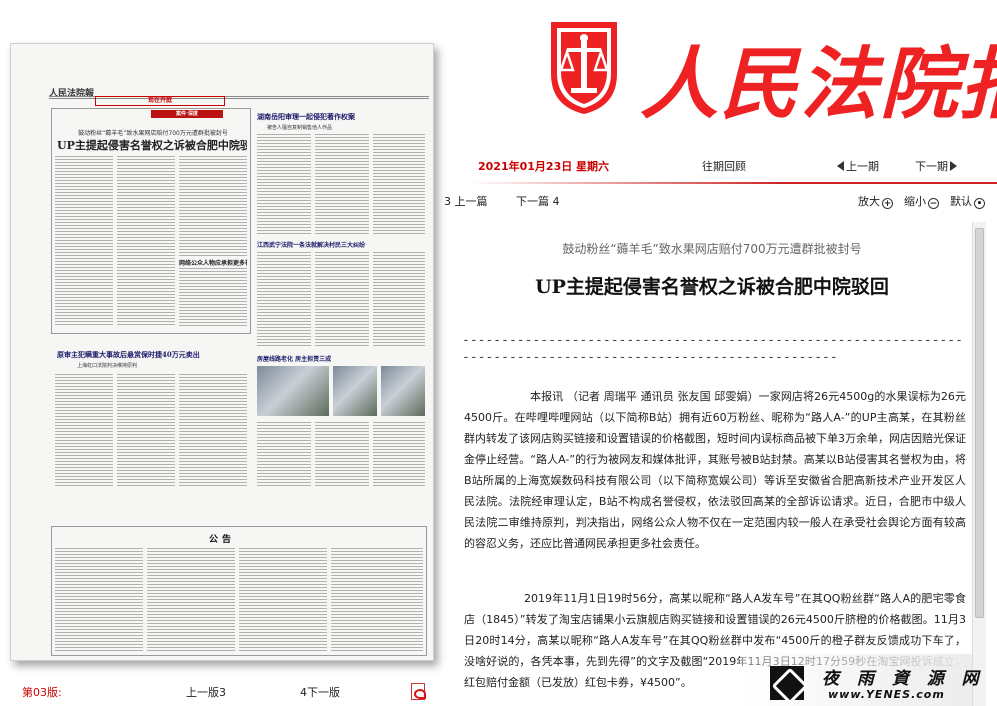 This screenshot has width=997, height=706. What do you see at coordinates (869, 201) in the screenshot?
I see `zoom-in-label: 放大` at bounding box center [869, 201].